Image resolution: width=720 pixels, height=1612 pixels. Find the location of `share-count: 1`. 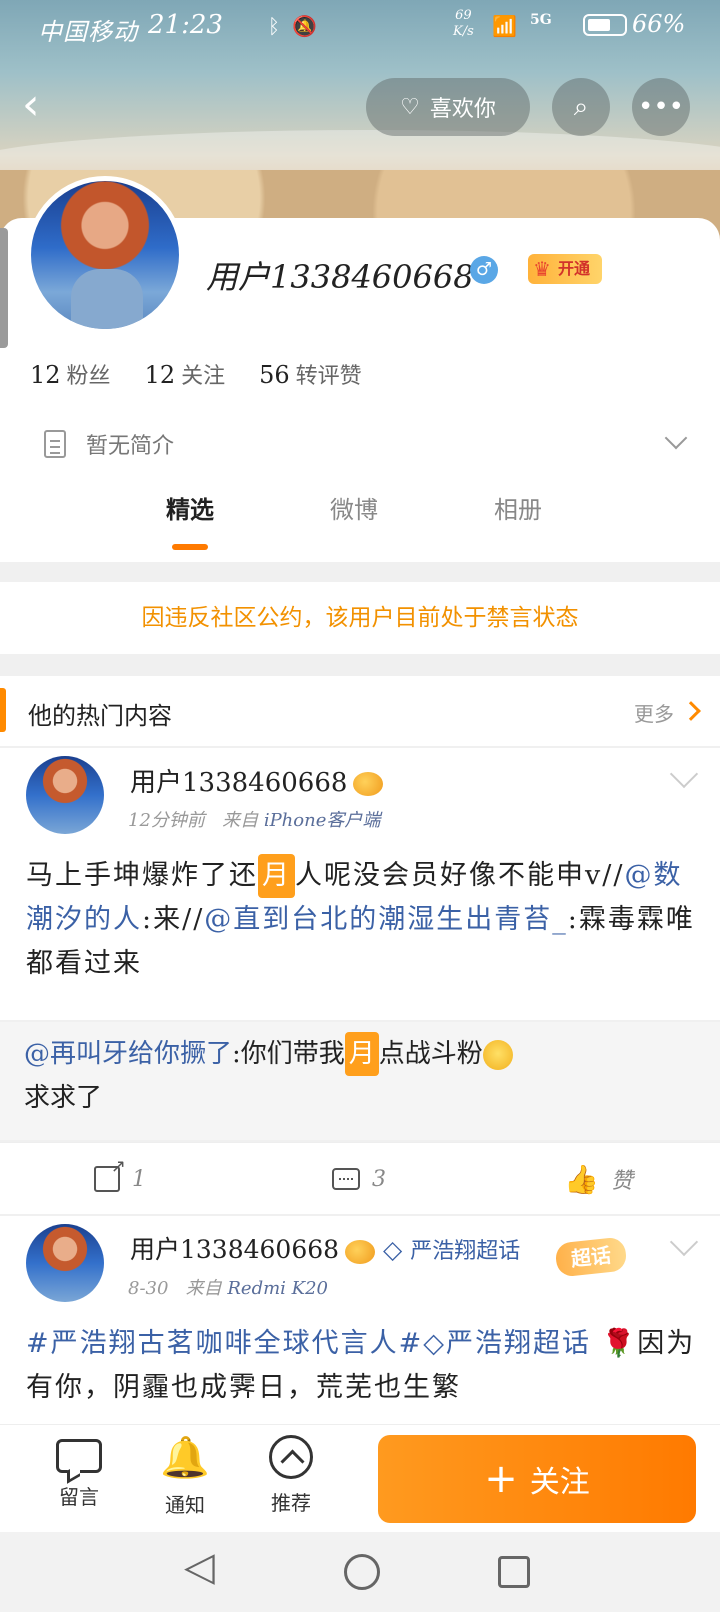

share-count: 1 is located at coordinates (139, 1179).